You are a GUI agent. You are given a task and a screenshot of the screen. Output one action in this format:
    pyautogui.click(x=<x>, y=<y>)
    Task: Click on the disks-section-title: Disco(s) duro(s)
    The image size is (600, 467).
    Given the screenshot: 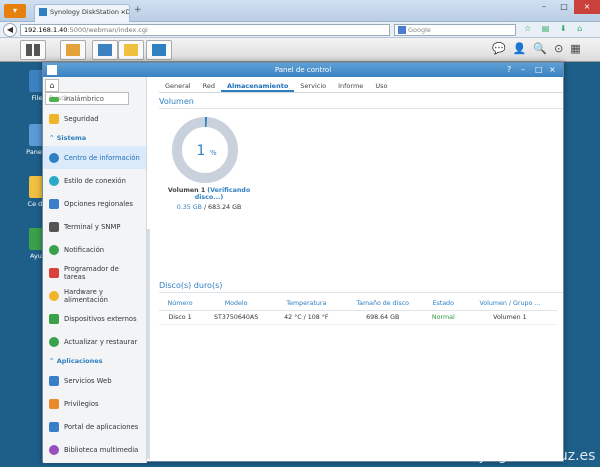 What is the action you would take?
    pyautogui.click(x=361, y=287)
    